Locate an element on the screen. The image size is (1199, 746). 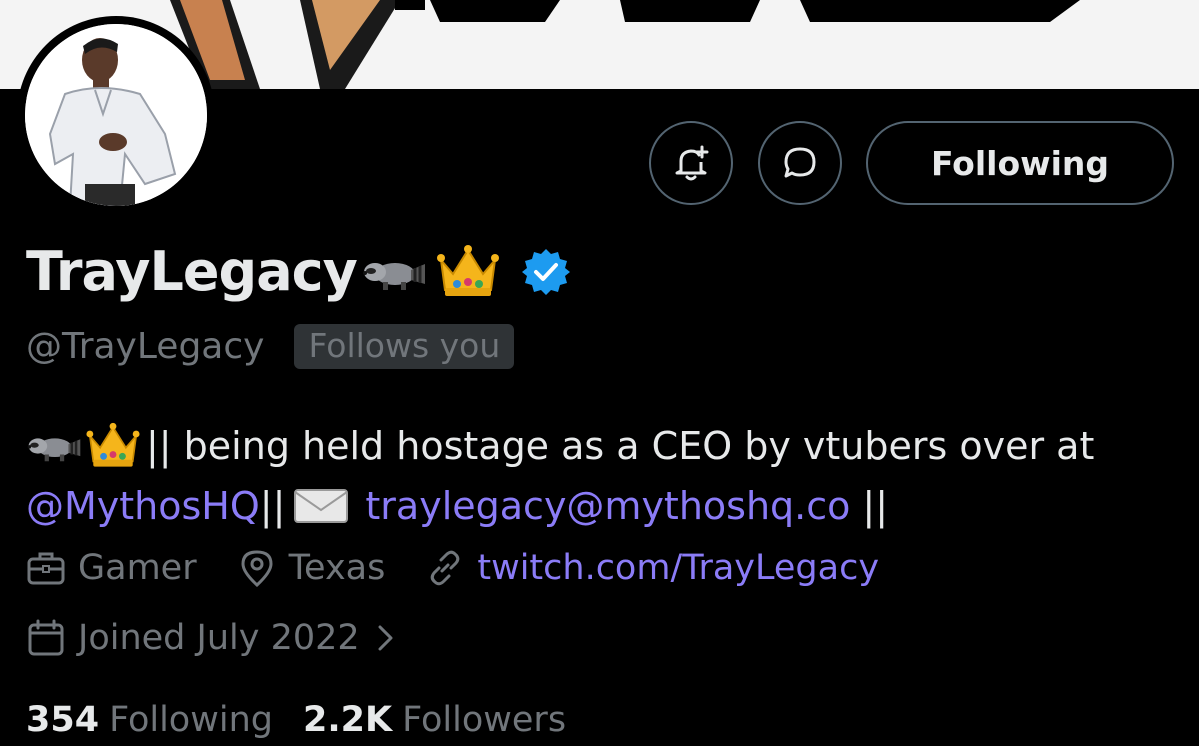
handle-row: @TrayLegacy Follows you is located at coordinates (270, 346).